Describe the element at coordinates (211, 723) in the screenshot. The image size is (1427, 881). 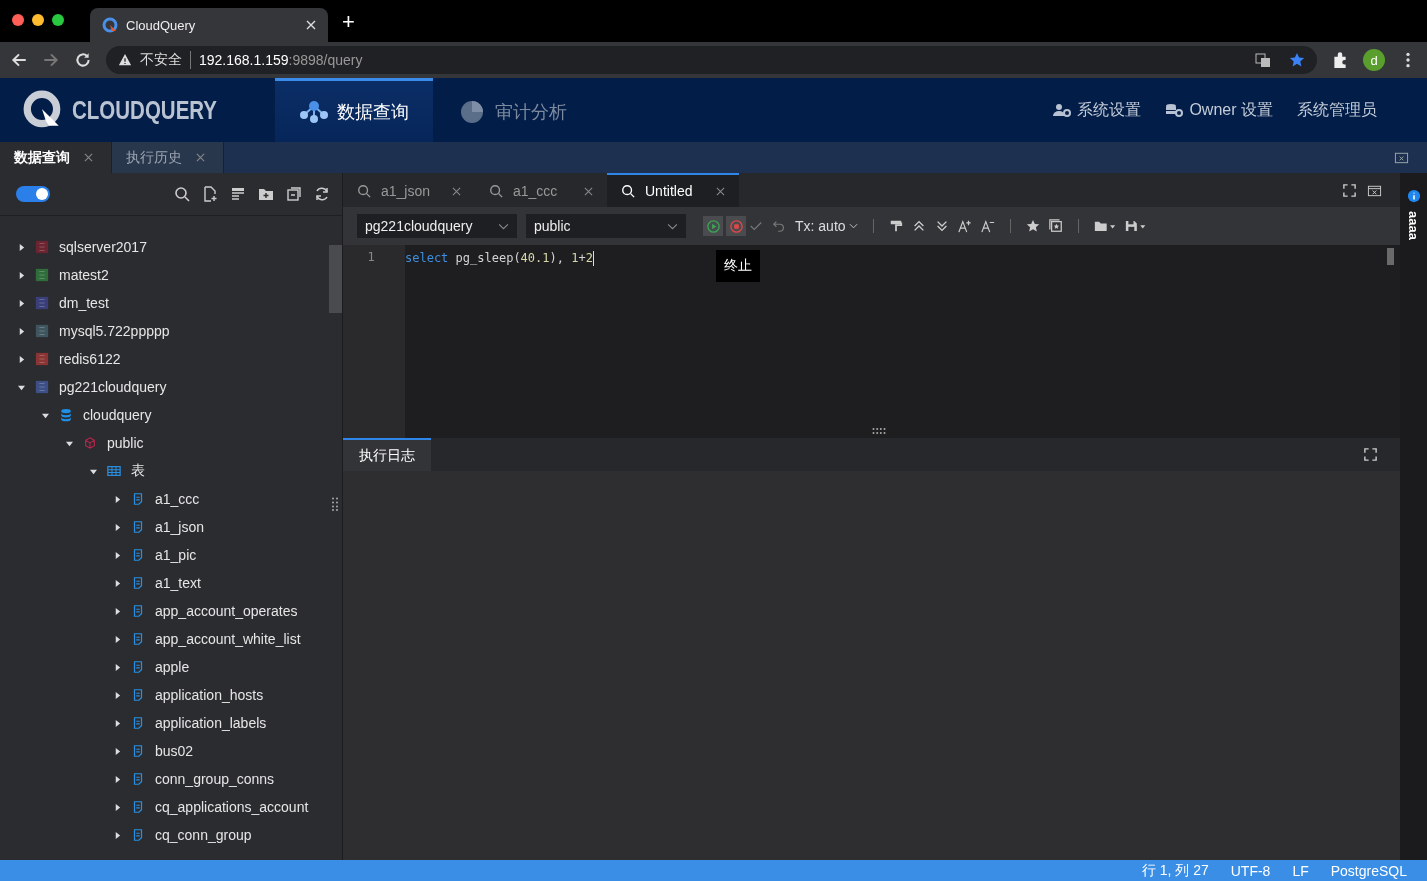
I see `tree-item: application_labels` at that location.